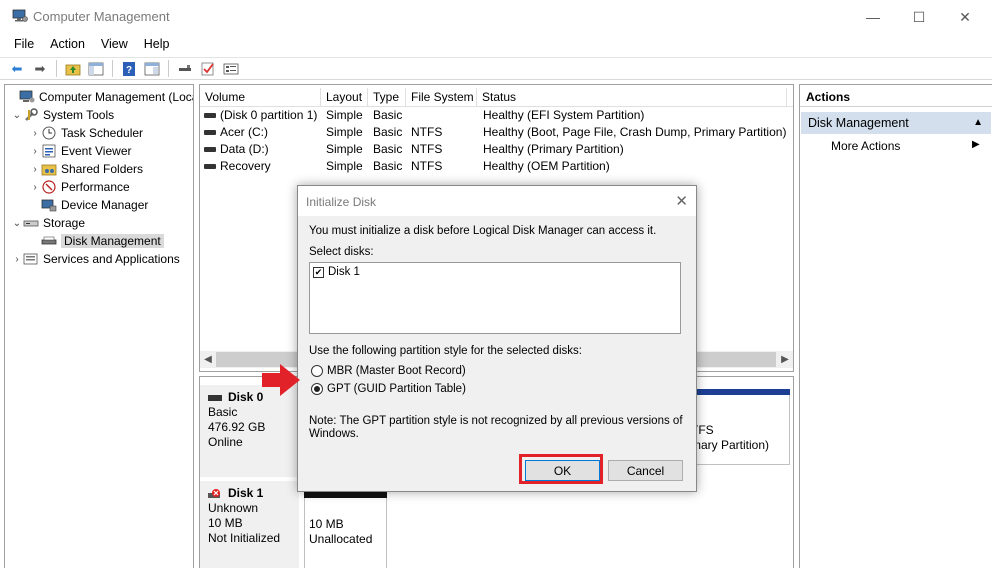 The width and height of the screenshot is (992, 568). What do you see at coordinates (497, 201) in the screenshot?
I see `dialog-title-bar: Initialize Disk ✕` at bounding box center [497, 201].